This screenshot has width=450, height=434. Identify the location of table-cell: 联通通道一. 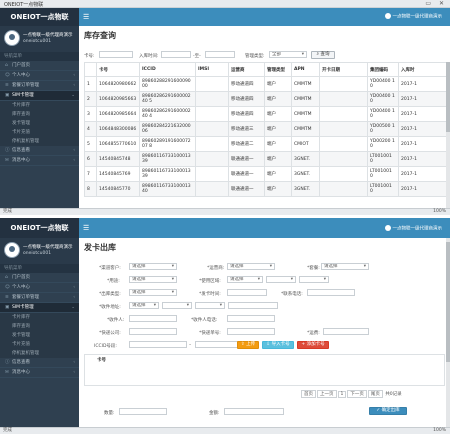
(246, 189).